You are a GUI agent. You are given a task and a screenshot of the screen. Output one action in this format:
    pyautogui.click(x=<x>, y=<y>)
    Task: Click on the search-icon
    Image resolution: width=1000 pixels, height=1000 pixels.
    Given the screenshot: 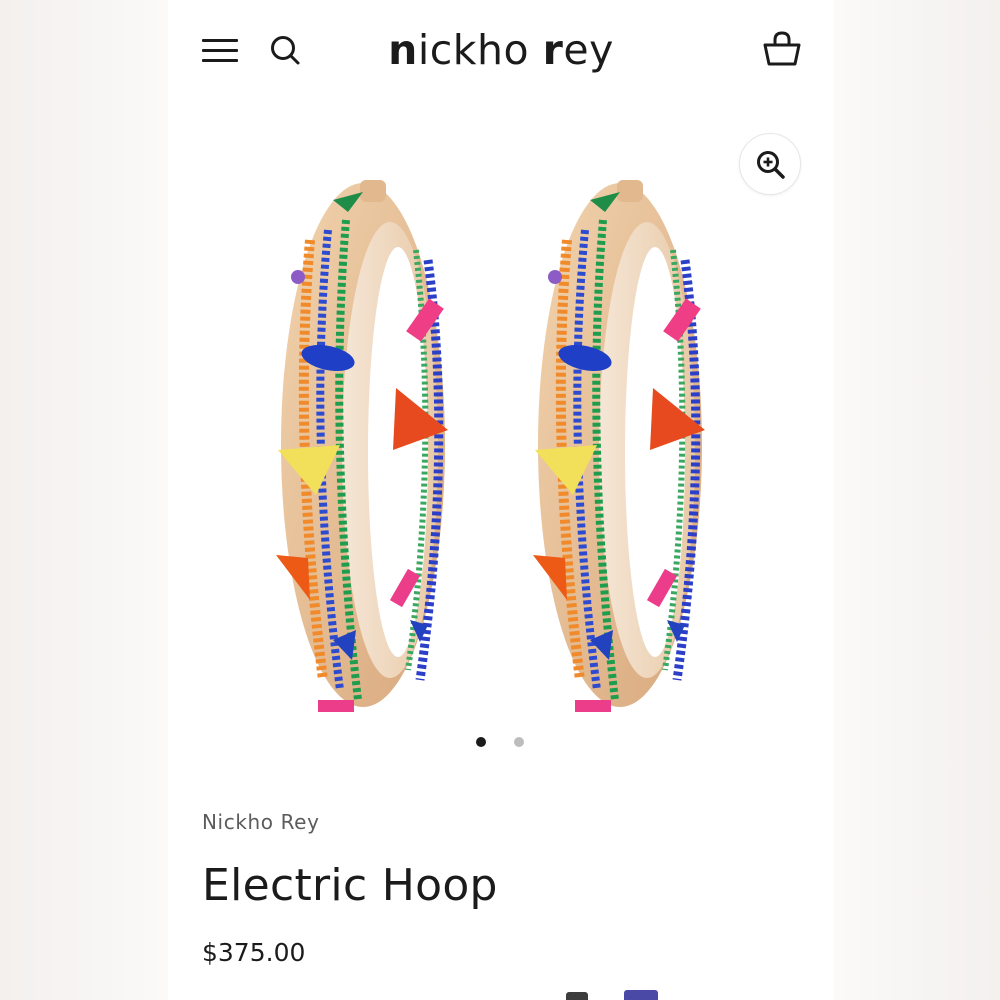 What is the action you would take?
    pyautogui.click(x=285, y=50)
    